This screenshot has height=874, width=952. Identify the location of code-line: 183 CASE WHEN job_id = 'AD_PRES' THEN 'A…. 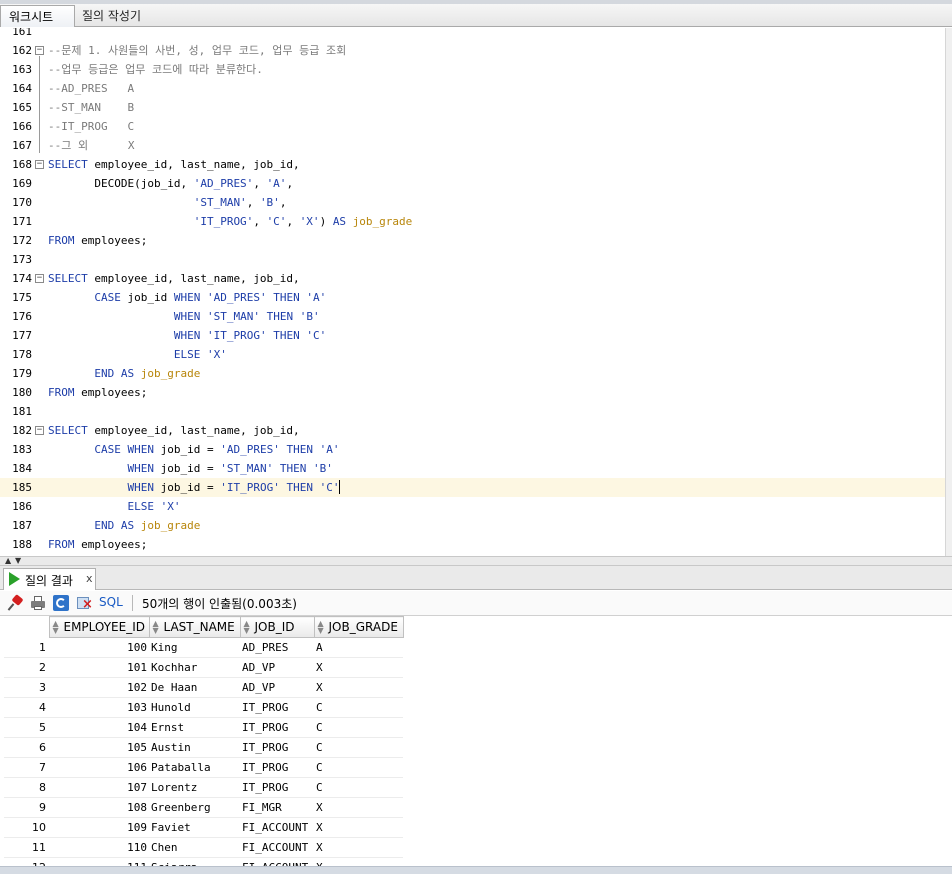
(472, 449).